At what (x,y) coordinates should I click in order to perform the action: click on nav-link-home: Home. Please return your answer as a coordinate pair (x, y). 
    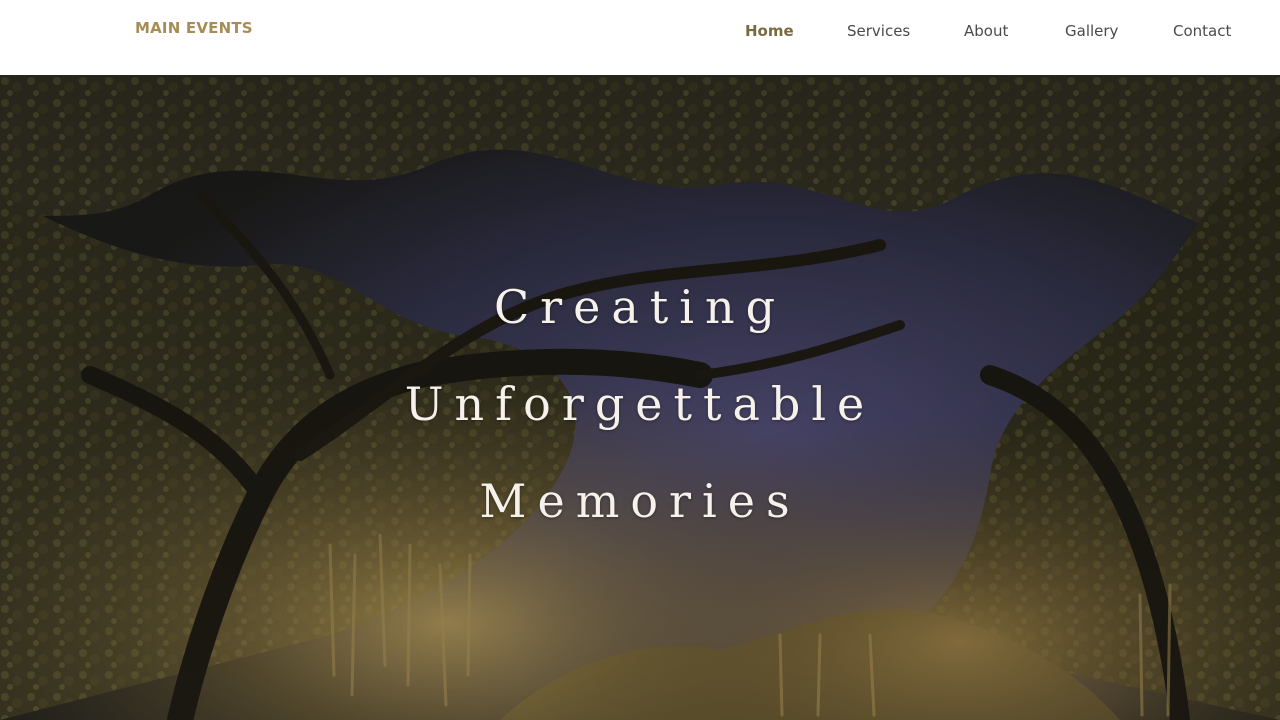
    Looking at the image, I should click on (769, 31).